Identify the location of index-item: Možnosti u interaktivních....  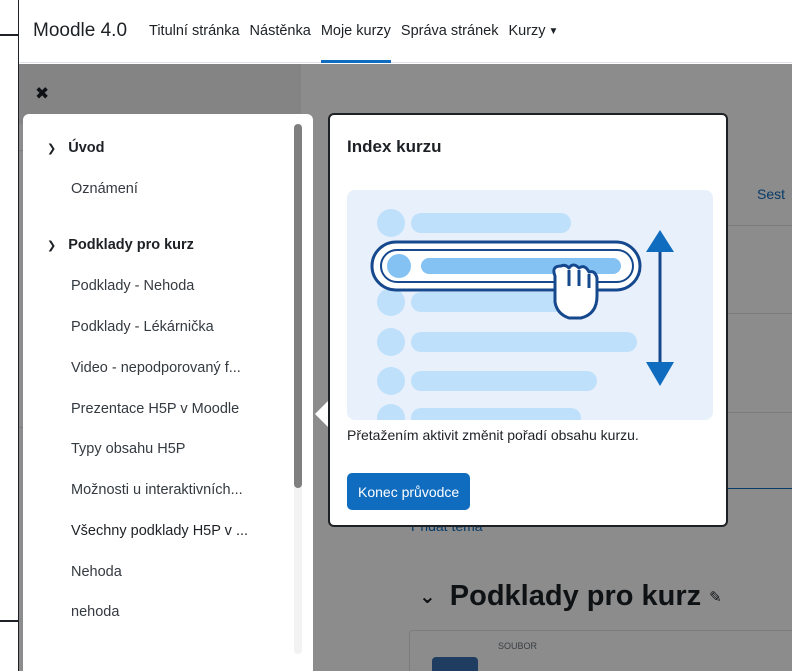
(157, 490).